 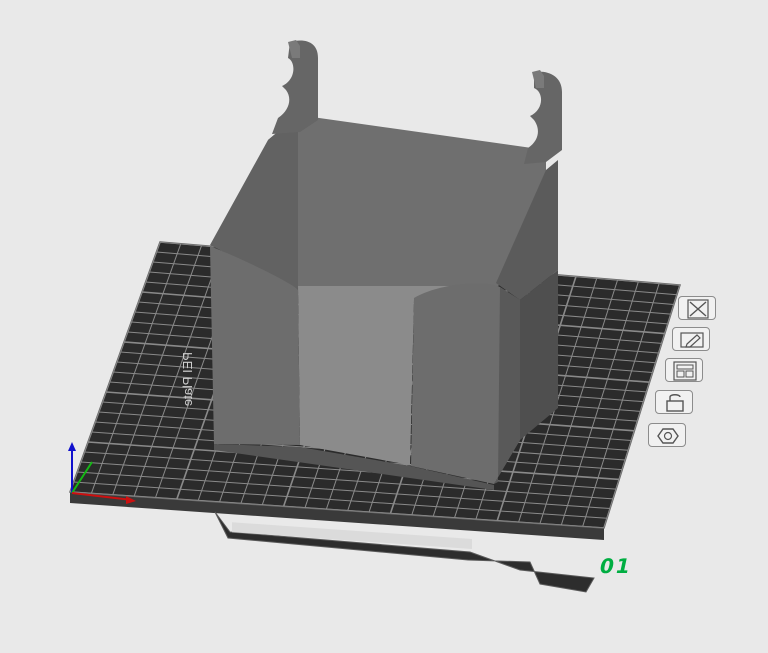 I want to click on lock-icon, so click(x=675, y=403).